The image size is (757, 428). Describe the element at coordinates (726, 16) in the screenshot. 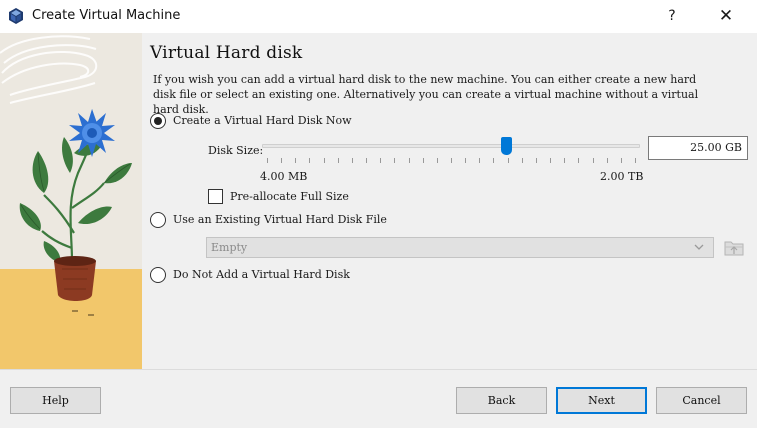

I see `close-icon: ✕` at that location.